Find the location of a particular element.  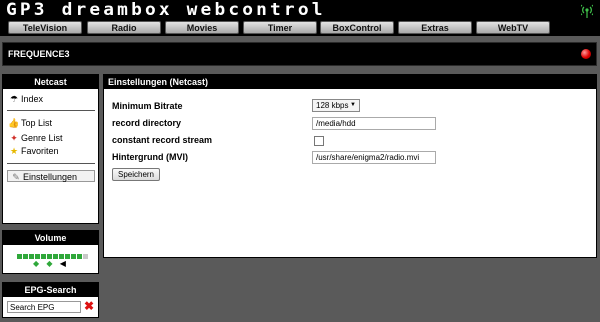

minimum-bitrate-select: 128 kbps ▼ is located at coordinates (336, 105).